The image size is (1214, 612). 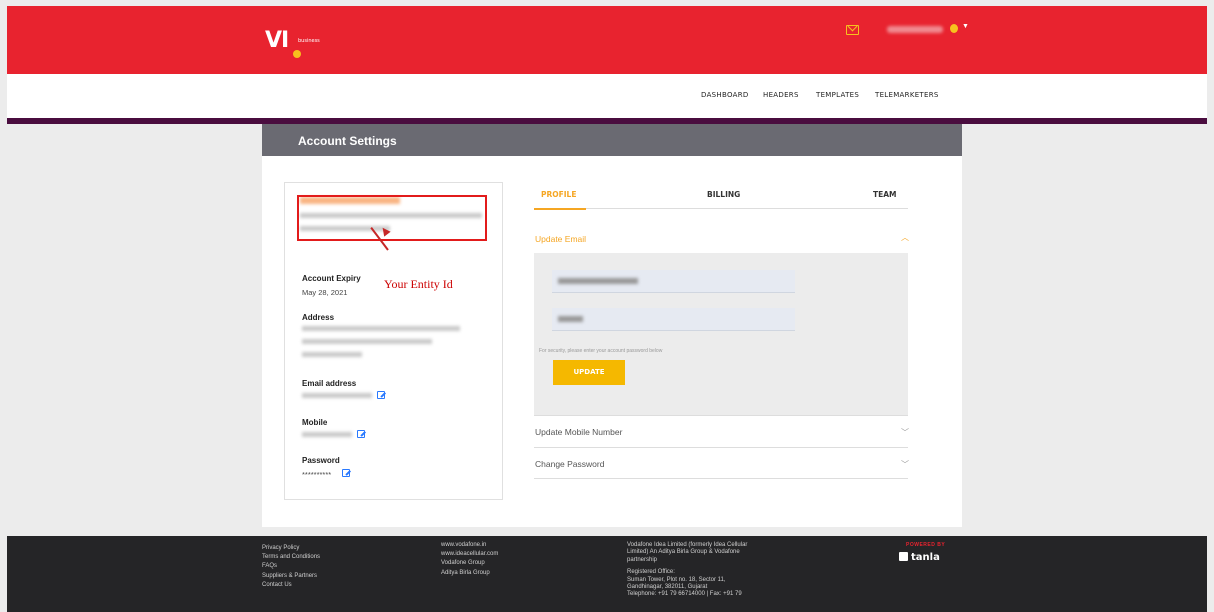 What do you see at coordinates (318, 317) in the screenshot?
I see `address-label: Address` at bounding box center [318, 317].